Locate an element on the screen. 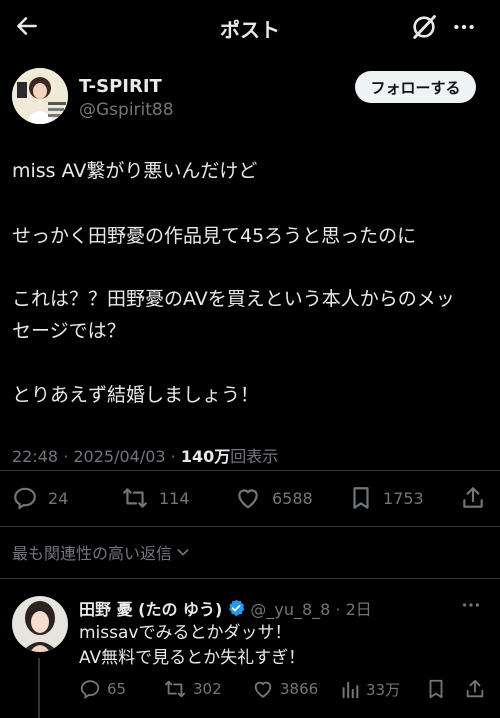  verified-badge-icon is located at coordinates (237, 608).